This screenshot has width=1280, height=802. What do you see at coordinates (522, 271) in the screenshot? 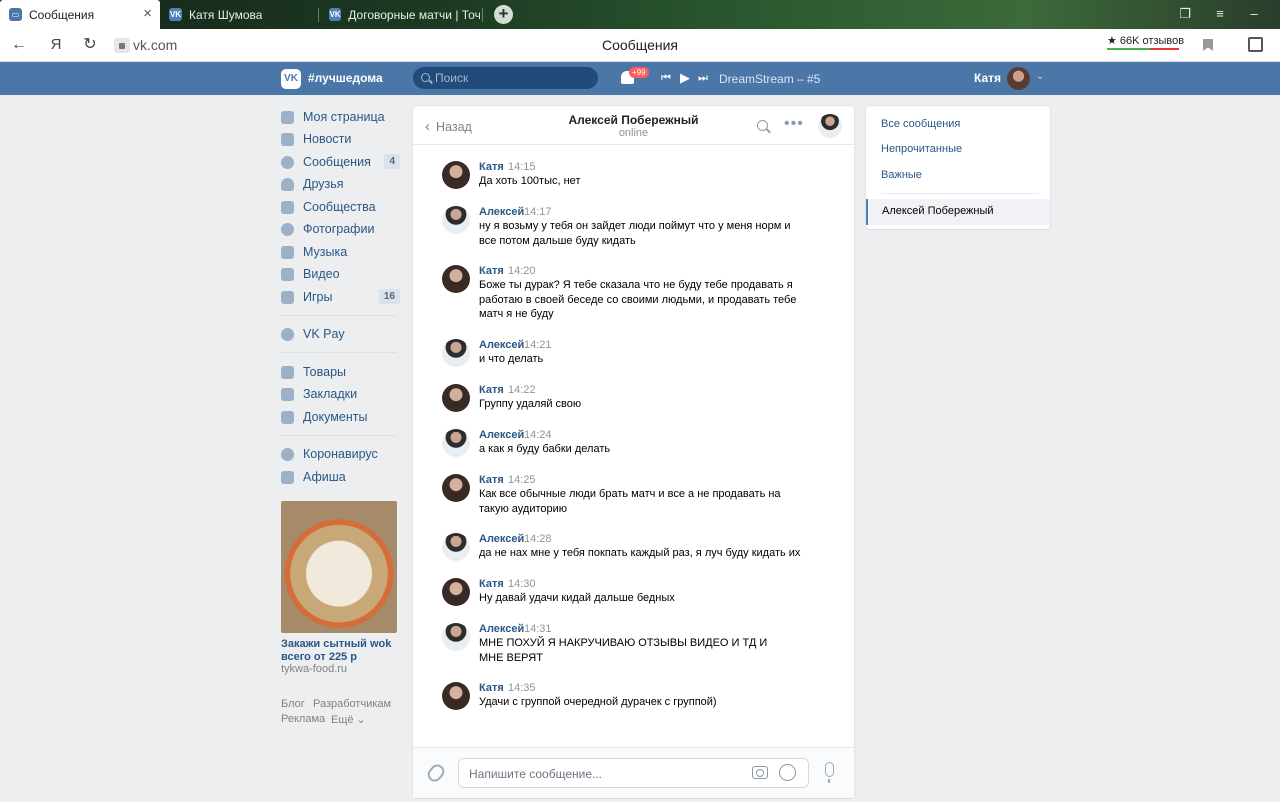
I see `message-time: 14:20` at bounding box center [522, 271].